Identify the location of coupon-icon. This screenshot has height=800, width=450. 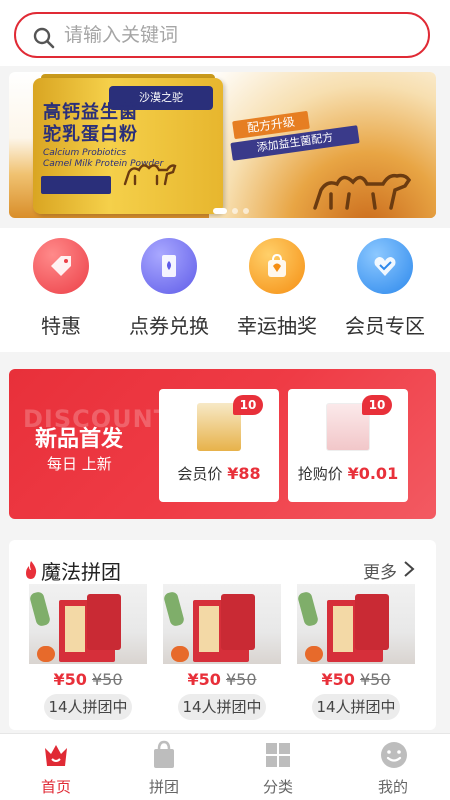
(169, 266).